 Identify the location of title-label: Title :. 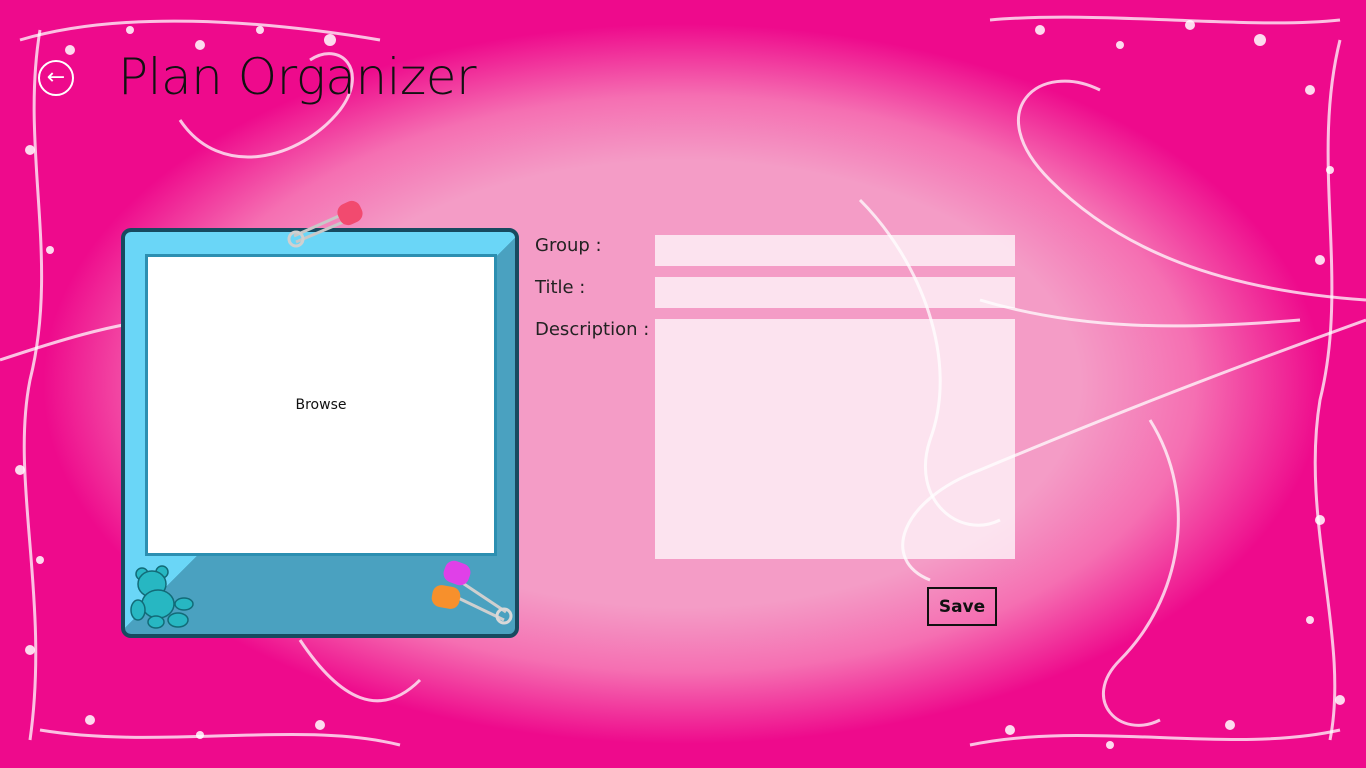
(560, 287).